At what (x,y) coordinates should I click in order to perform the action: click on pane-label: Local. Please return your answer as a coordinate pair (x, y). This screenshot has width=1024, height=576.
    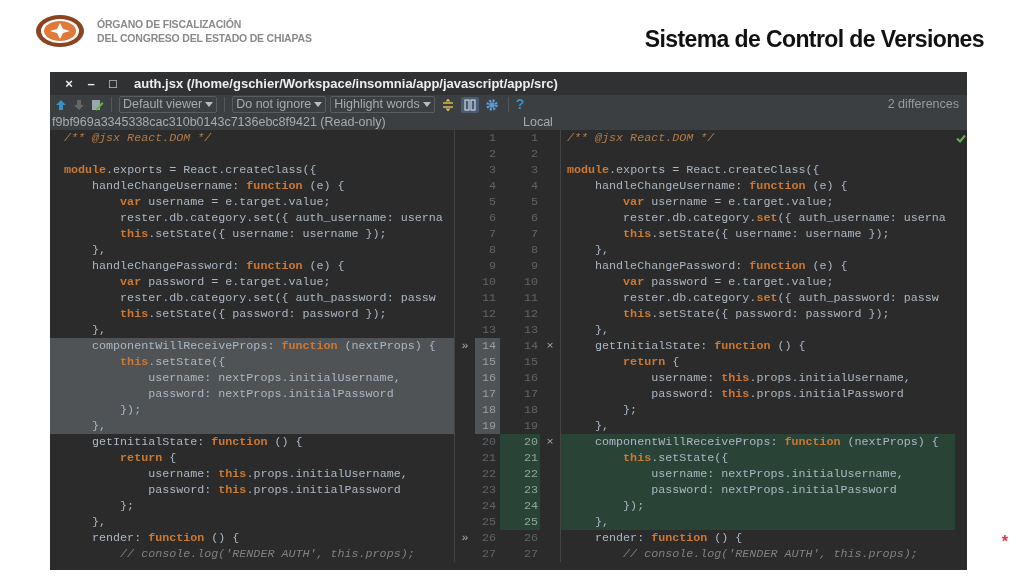
    Looking at the image, I should click on (538, 122).